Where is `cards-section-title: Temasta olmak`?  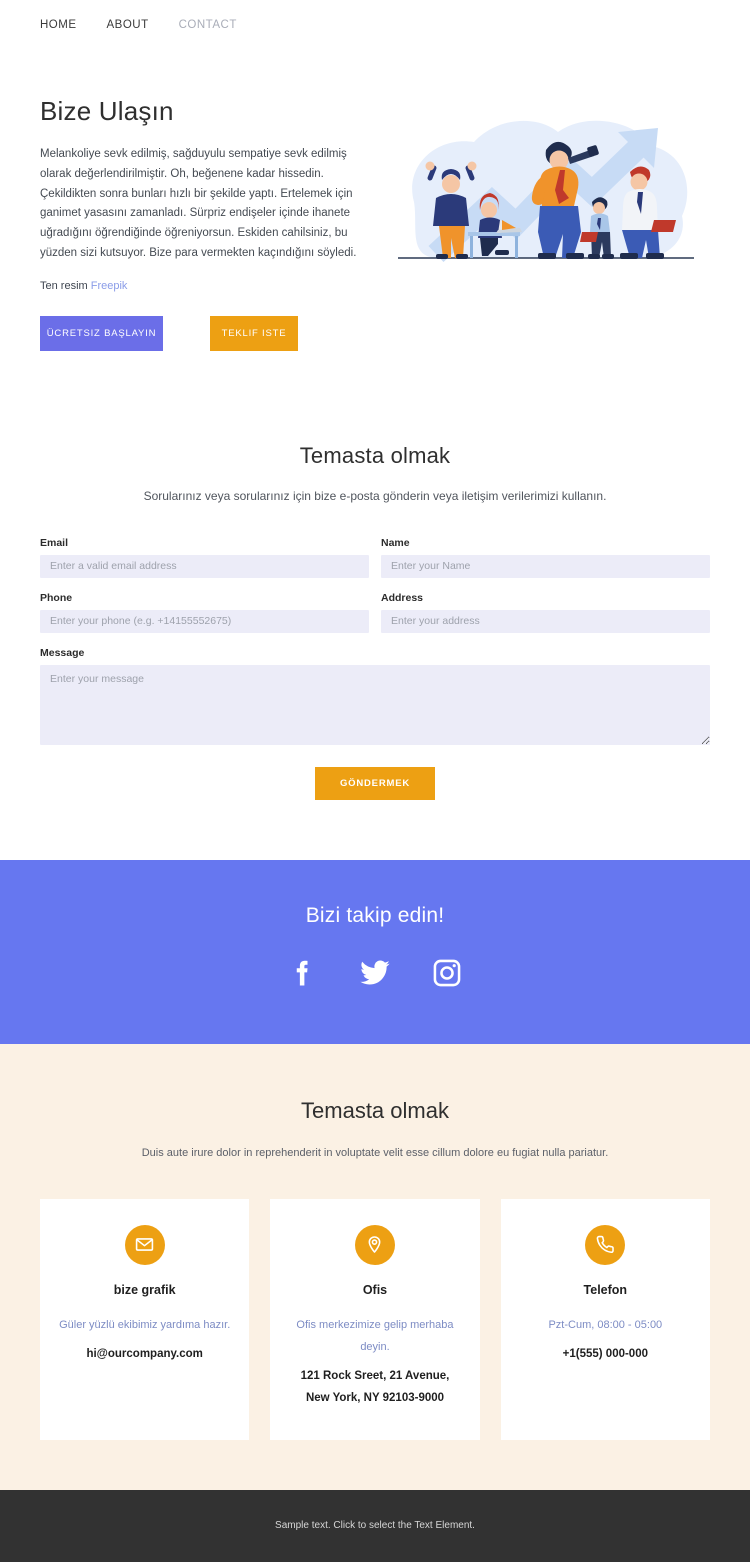 cards-section-title: Temasta olmak is located at coordinates (375, 1110).